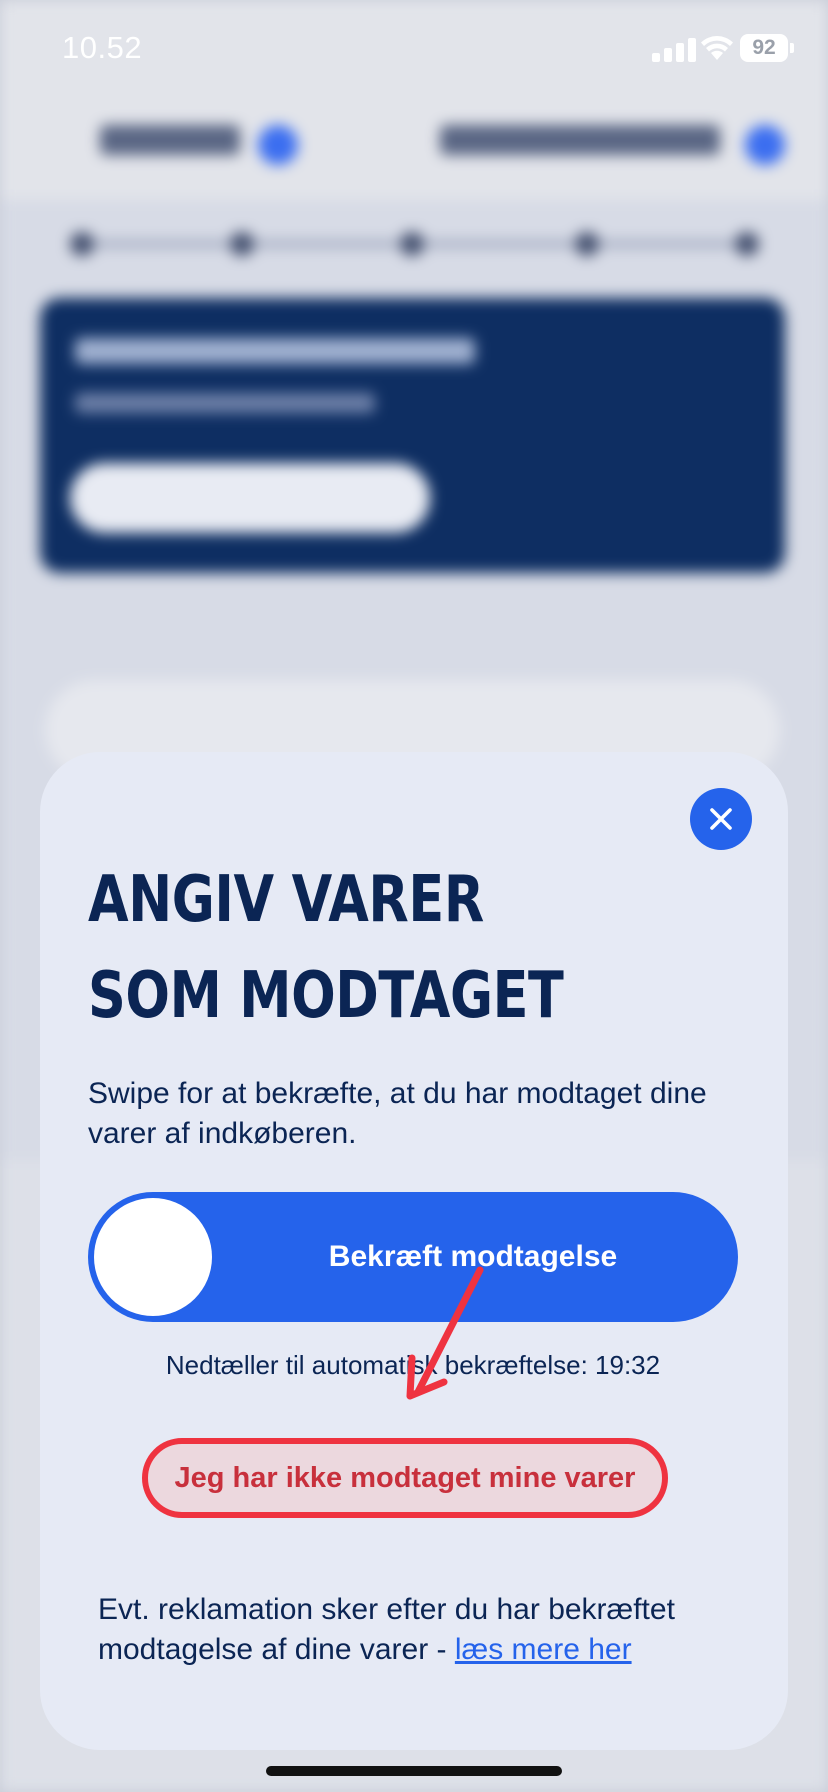 The height and width of the screenshot is (1792, 828). I want to click on modal-title-line-1: ANGIV VARER, so click(286, 900).